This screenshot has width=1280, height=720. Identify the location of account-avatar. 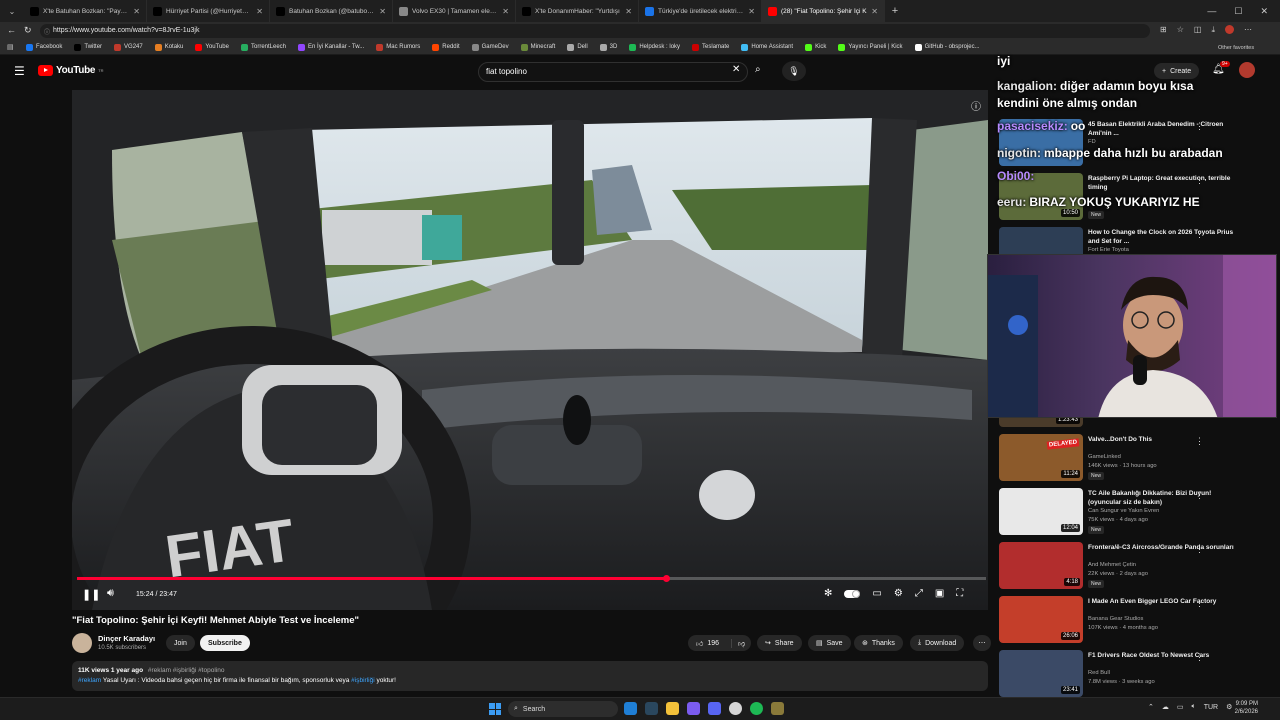
(1247, 70).